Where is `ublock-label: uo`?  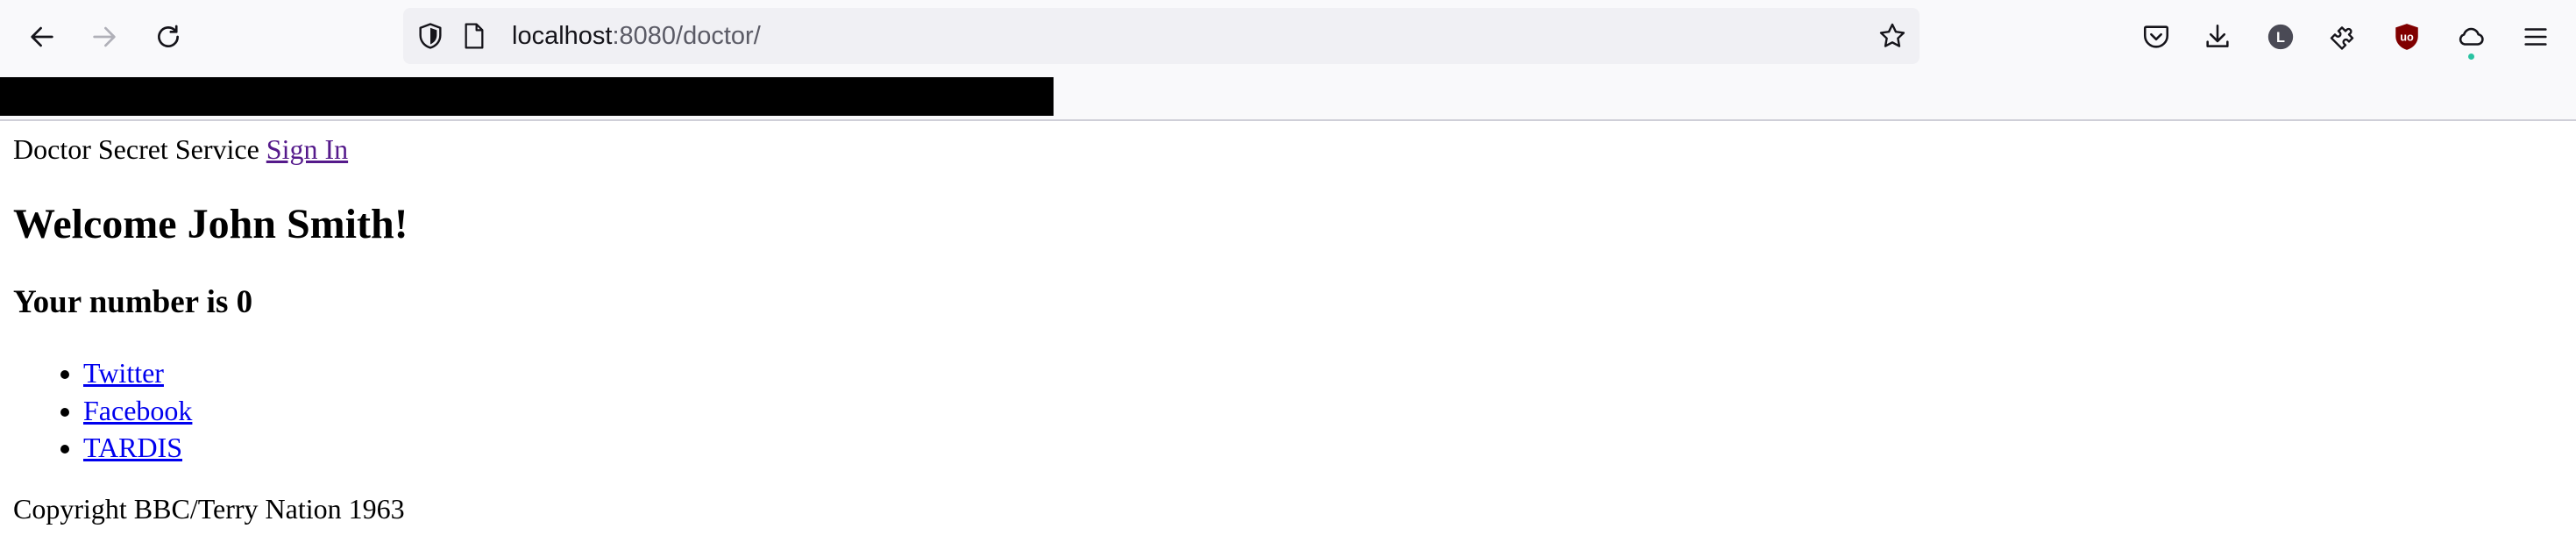 ublock-label: uo is located at coordinates (2407, 36).